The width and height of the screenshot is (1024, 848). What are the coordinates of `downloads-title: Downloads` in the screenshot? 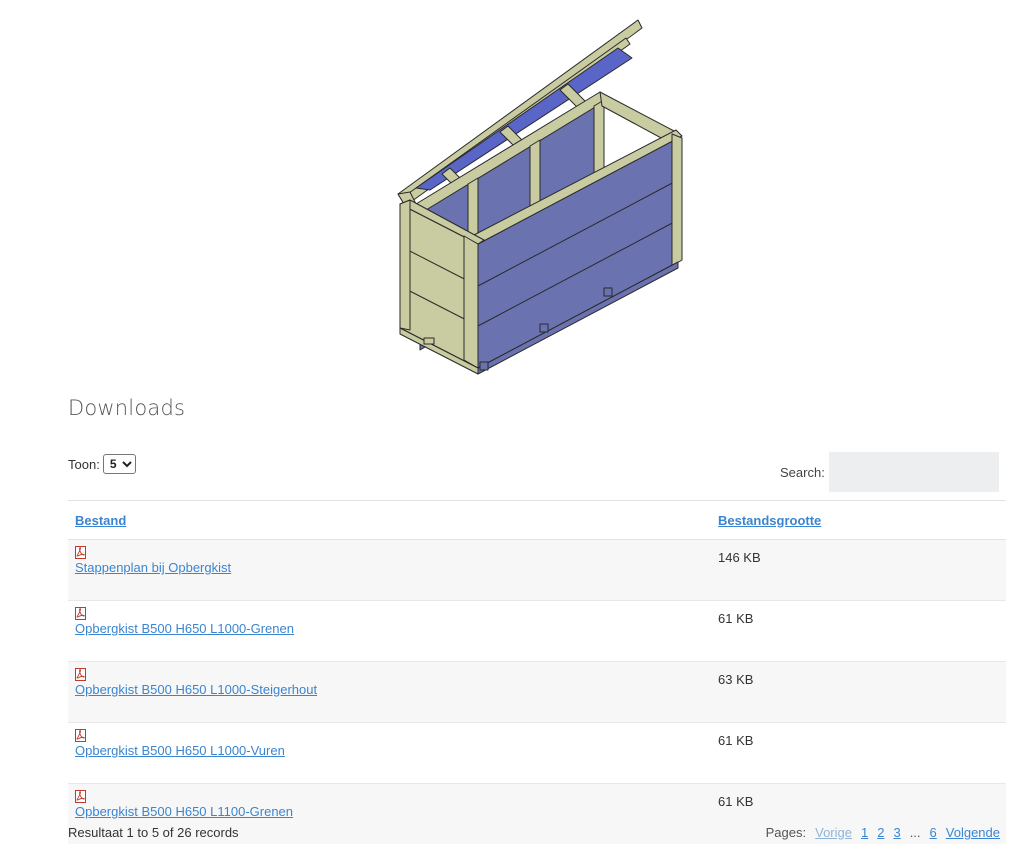 It's located at (127, 408).